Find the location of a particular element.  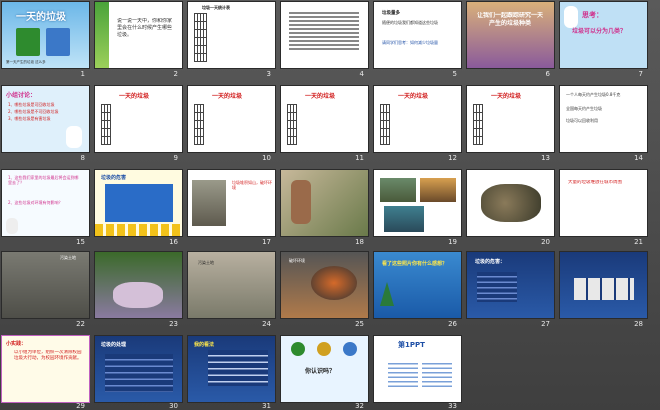

children-photo is located at coordinates (301, 202).